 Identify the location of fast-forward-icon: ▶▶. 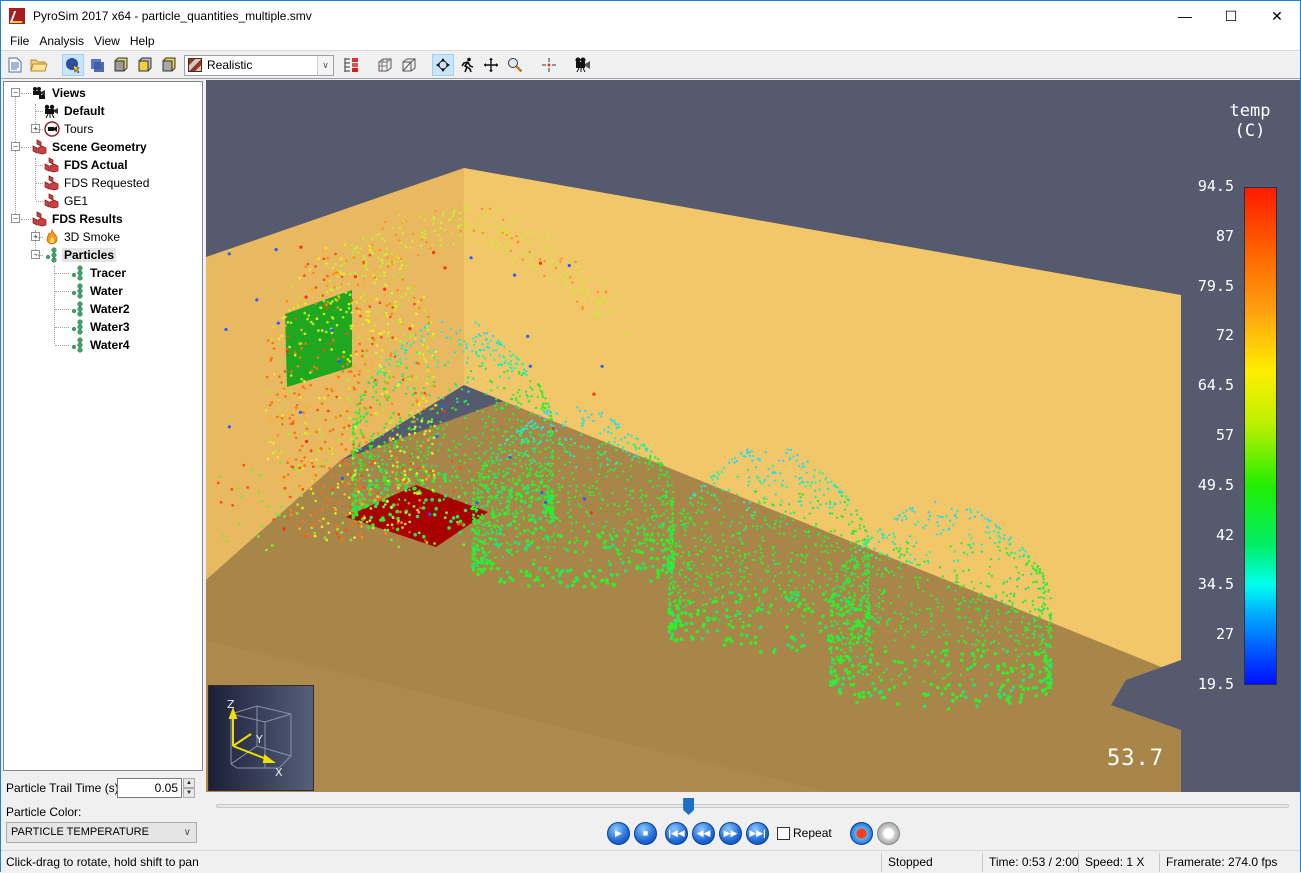
(730, 832).